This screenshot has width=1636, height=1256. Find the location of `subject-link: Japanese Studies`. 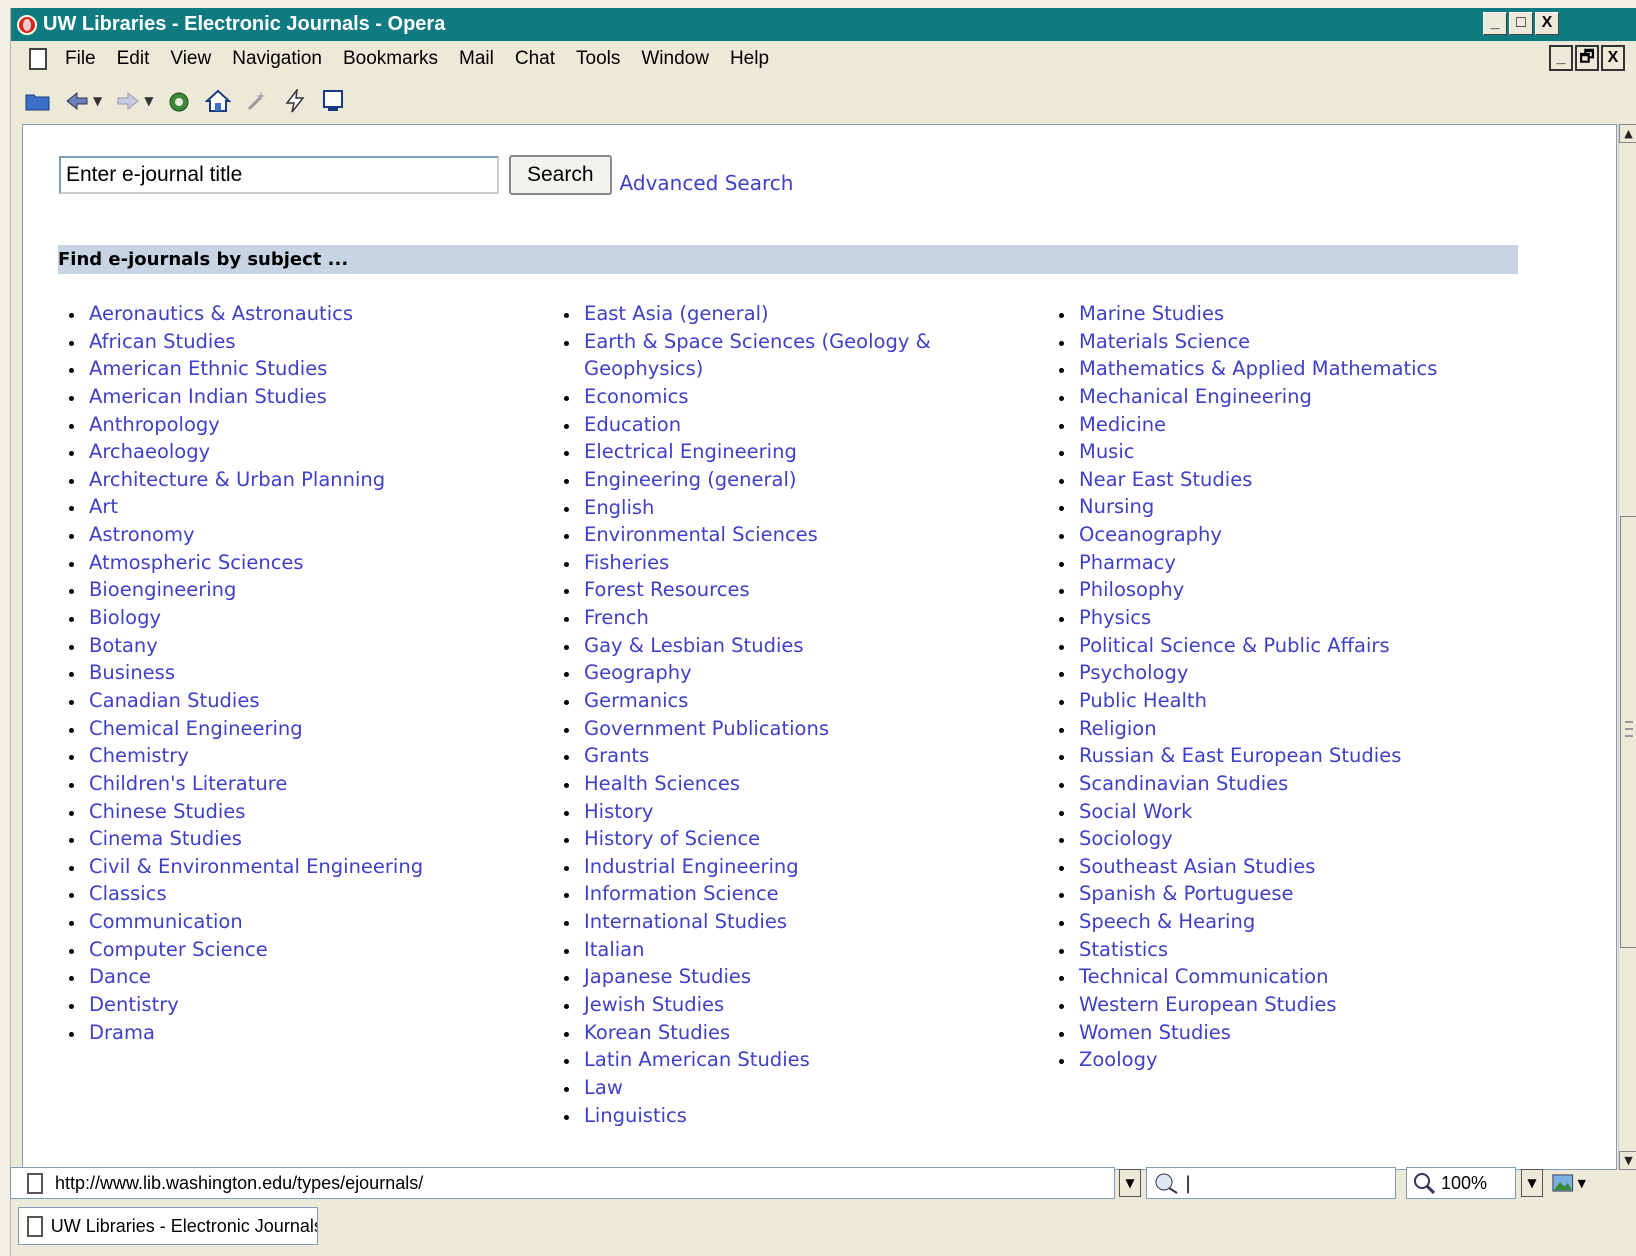

subject-link: Japanese Studies is located at coordinates (754, 977).